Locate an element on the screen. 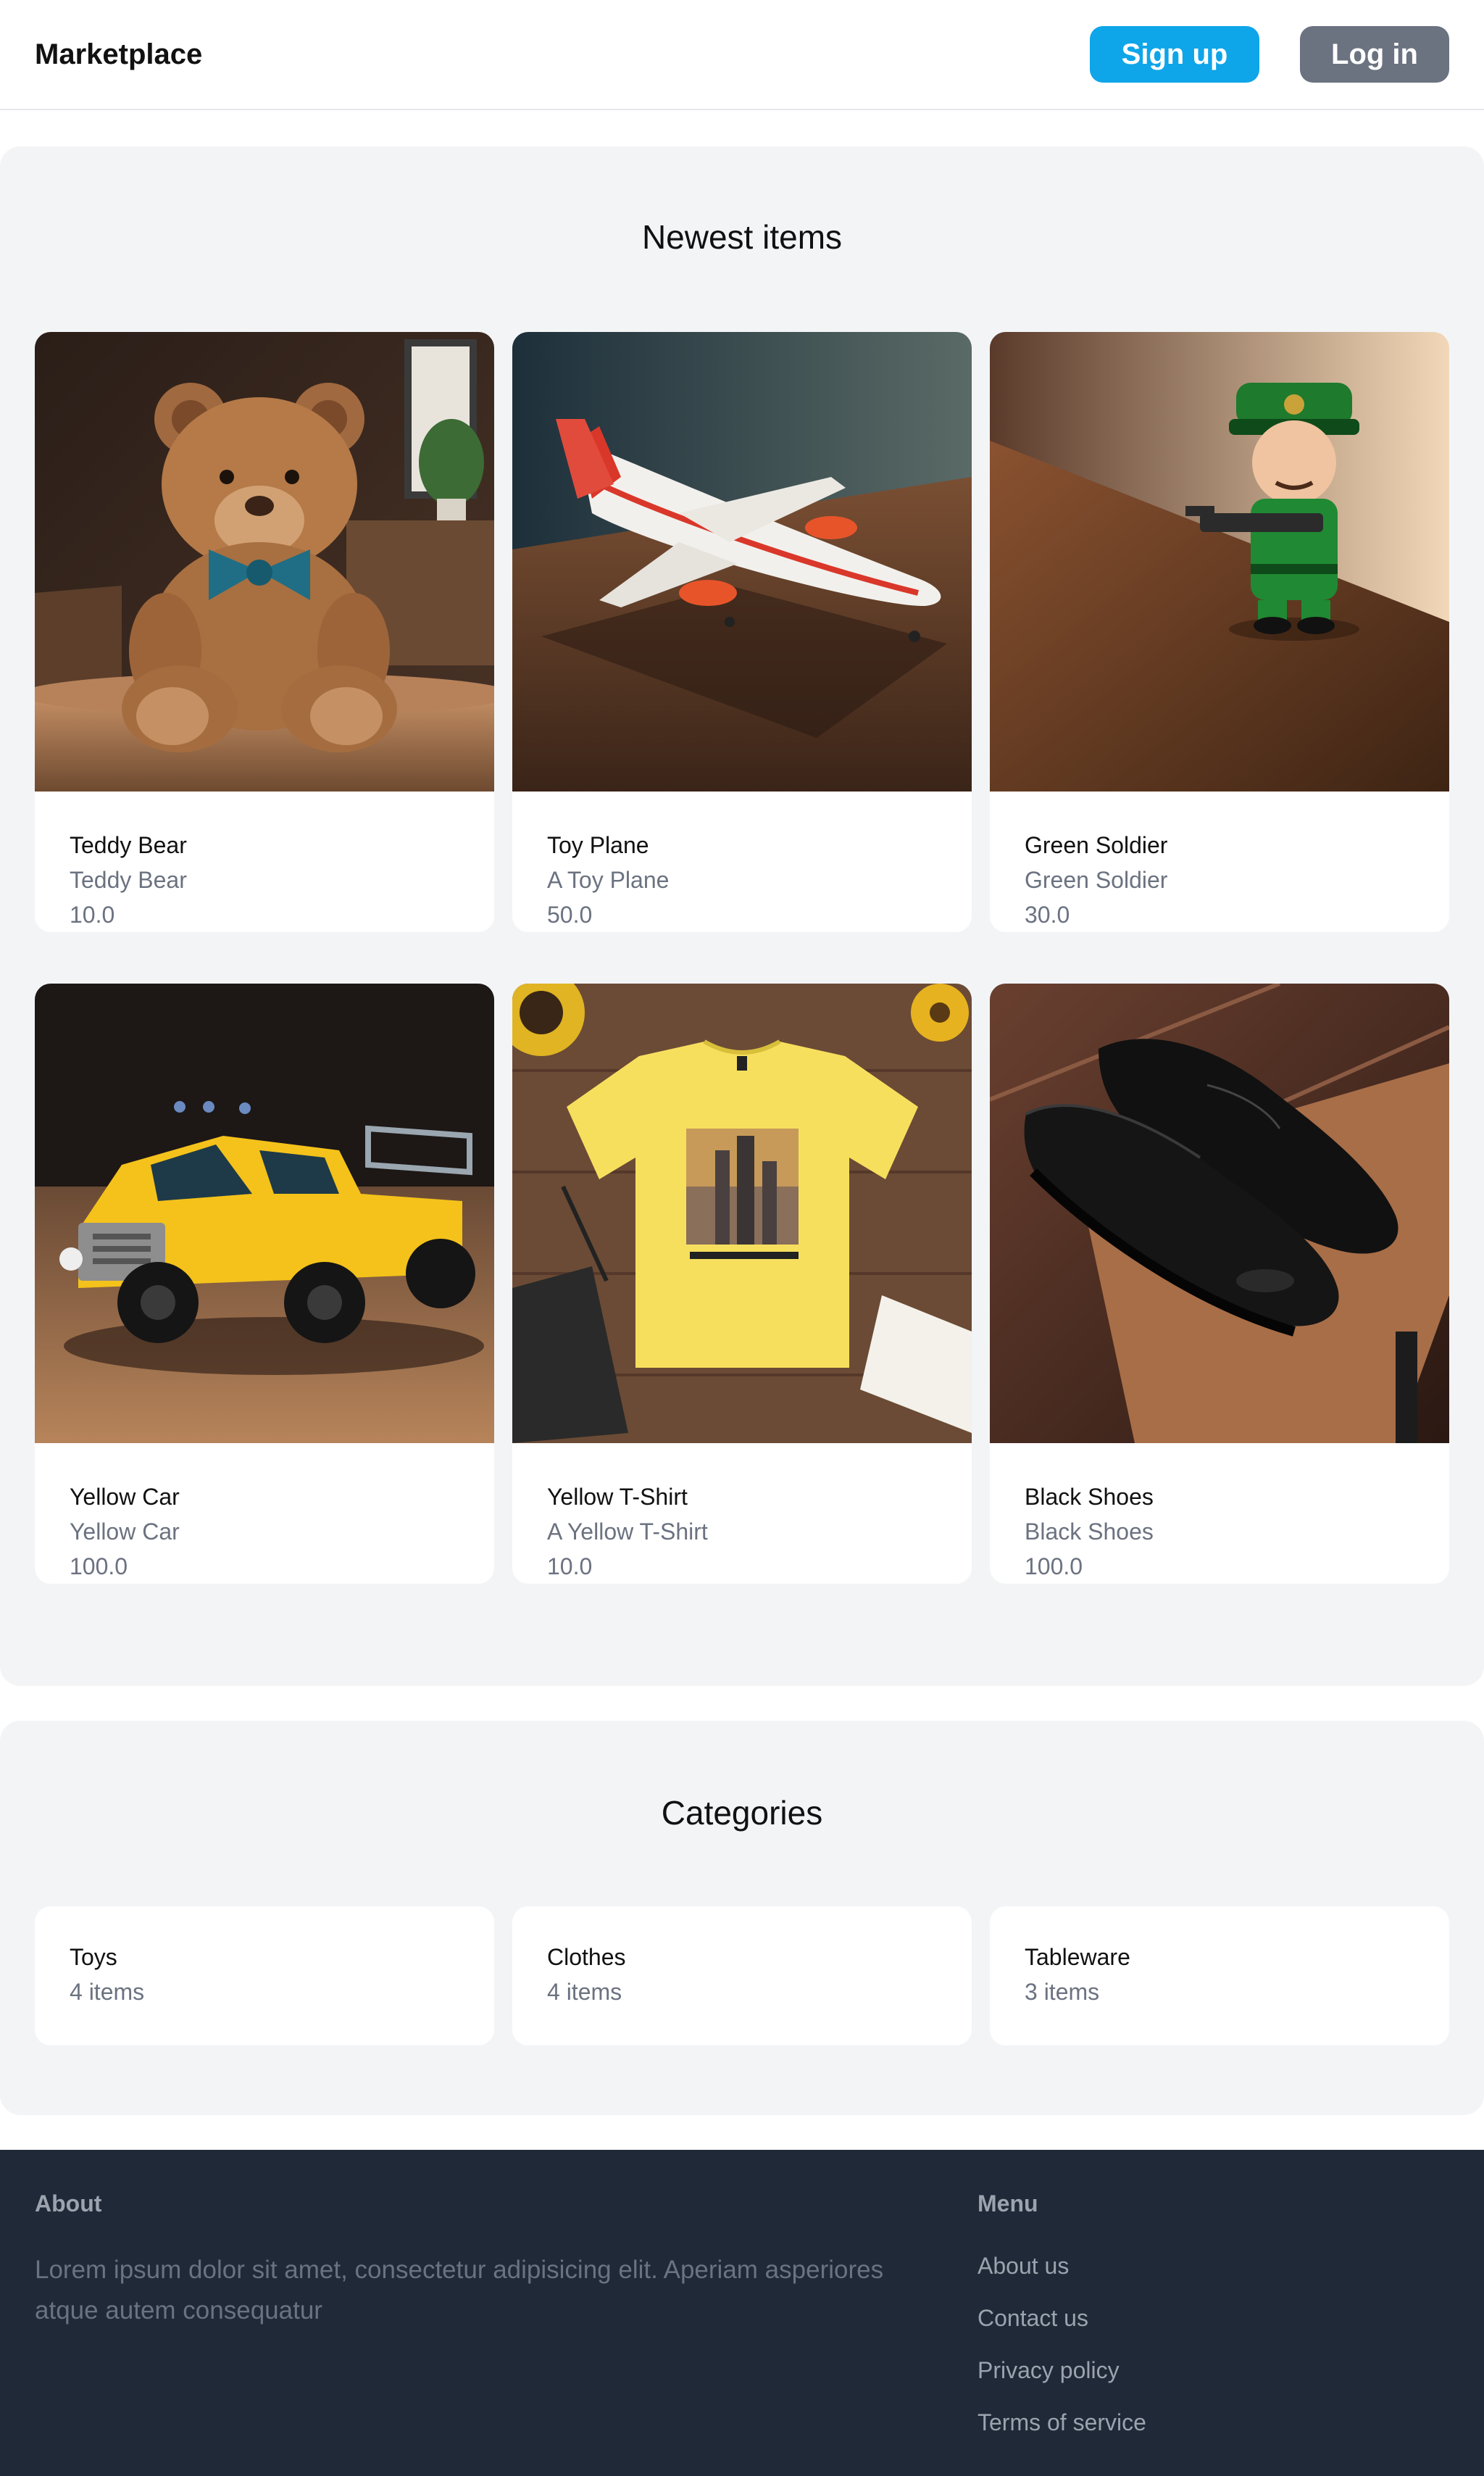 Image resolution: width=1484 pixels, height=2476 pixels. item-description: A Yellow T-Shirt is located at coordinates (627, 1532).